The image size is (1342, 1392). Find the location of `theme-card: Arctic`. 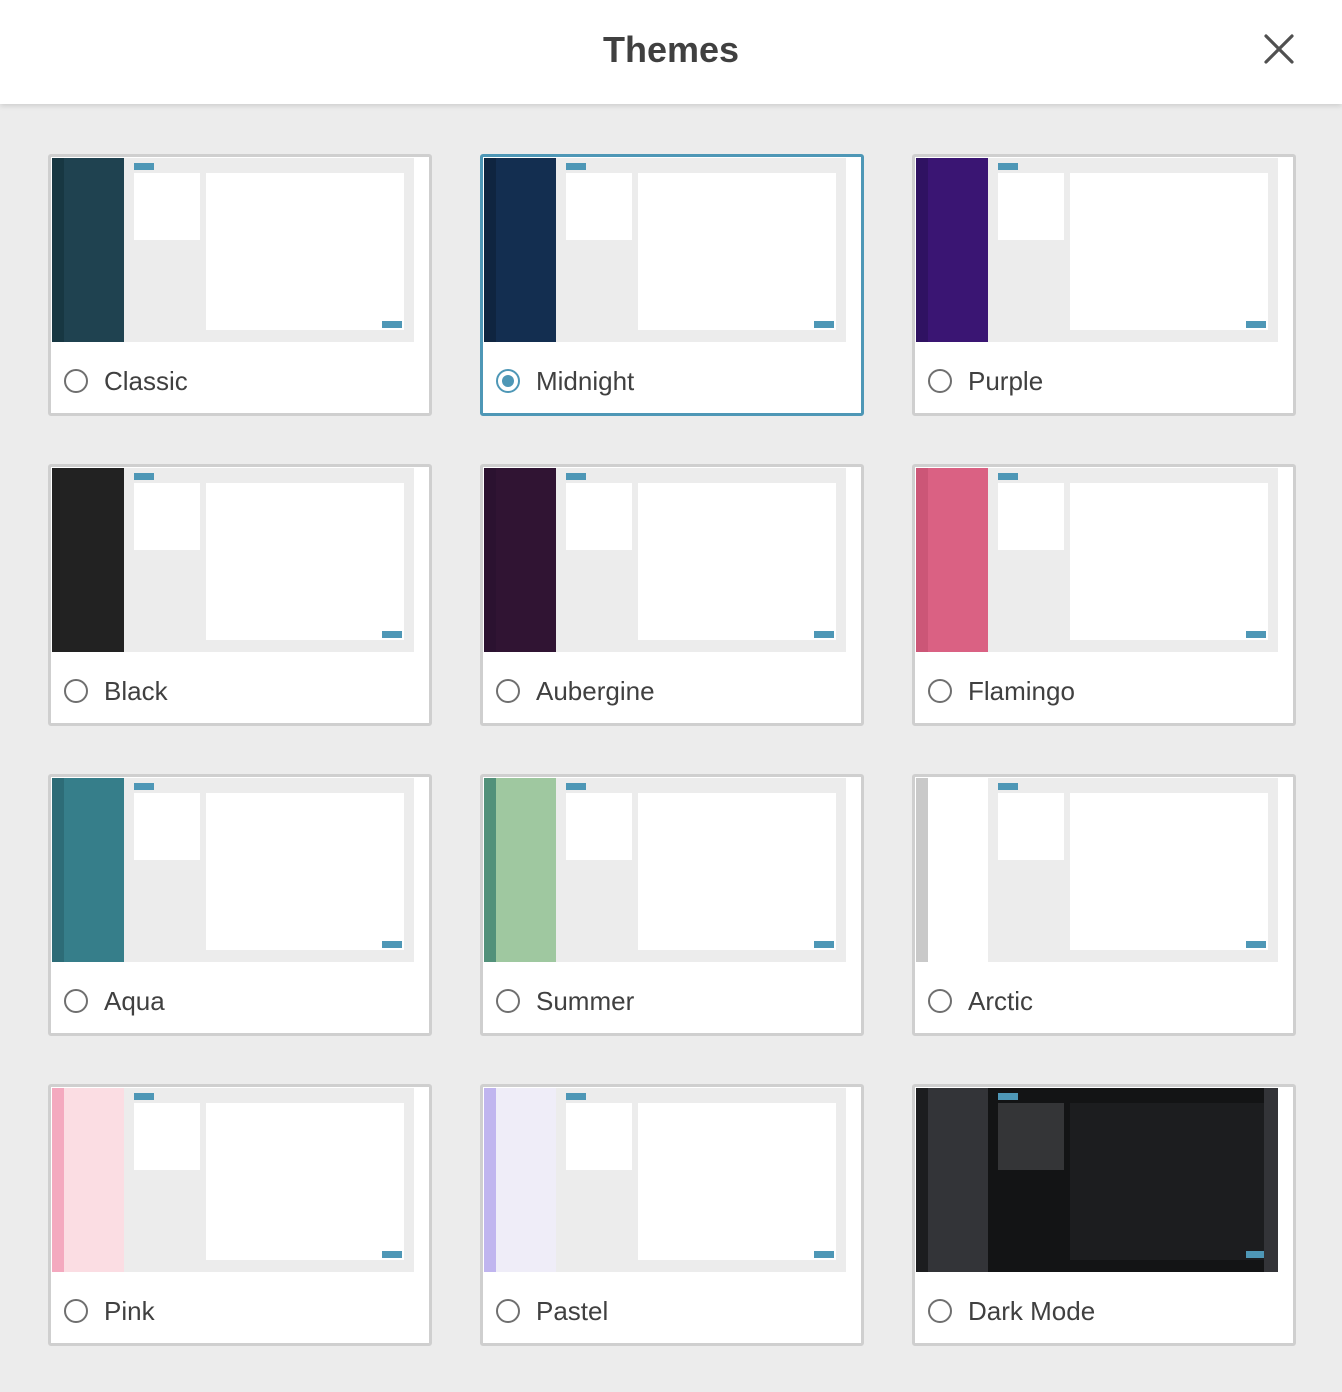

theme-card: Arctic is located at coordinates (1104, 905).